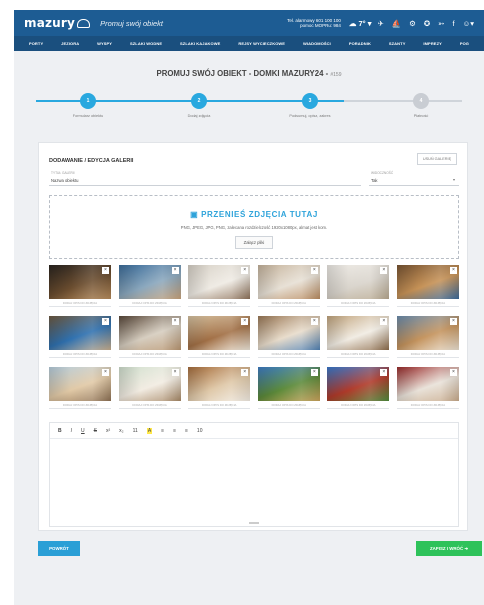  I want to click on font-size-select: 11, so click(135, 431).